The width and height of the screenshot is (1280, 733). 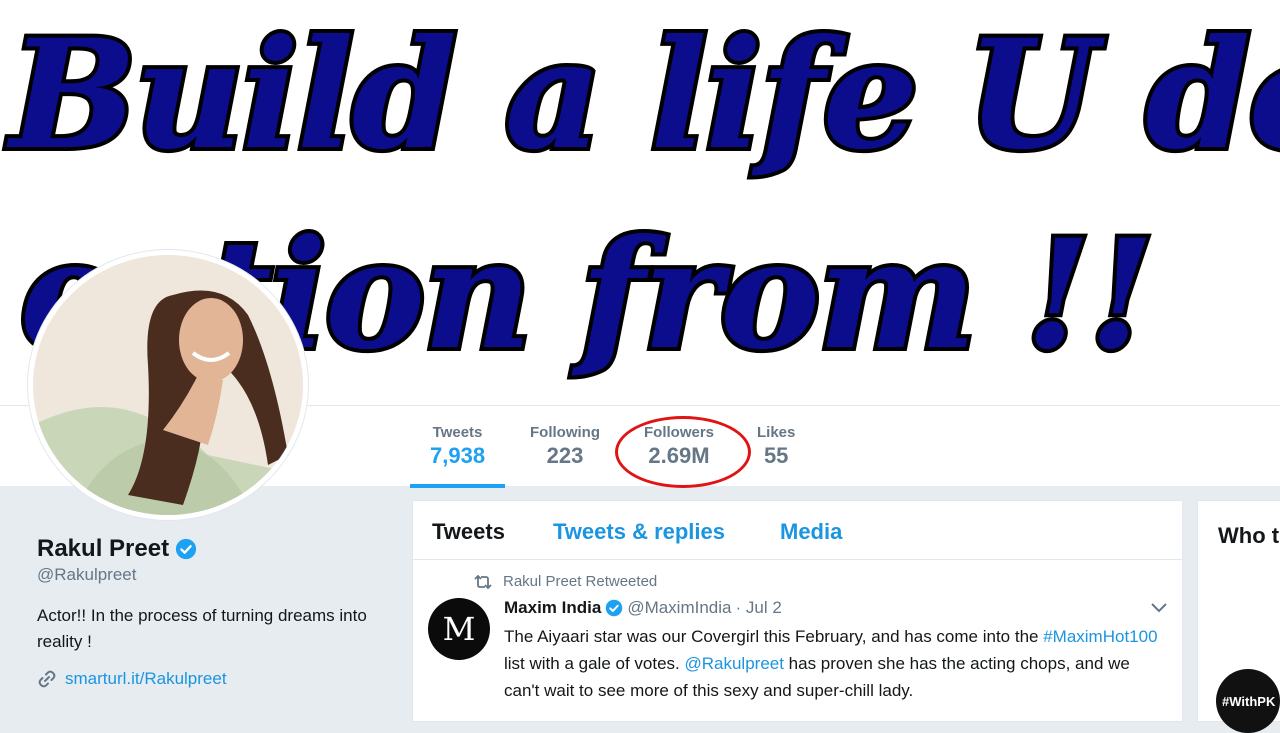 I want to click on profile-name-row: Rakul Preet, so click(x=207, y=549).